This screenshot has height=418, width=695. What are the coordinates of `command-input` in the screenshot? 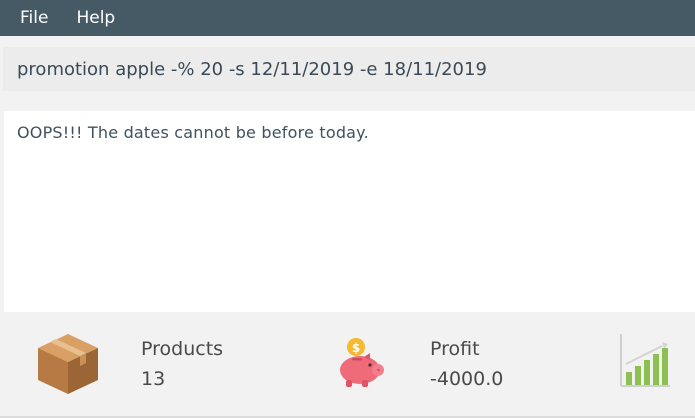 It's located at (347, 69).